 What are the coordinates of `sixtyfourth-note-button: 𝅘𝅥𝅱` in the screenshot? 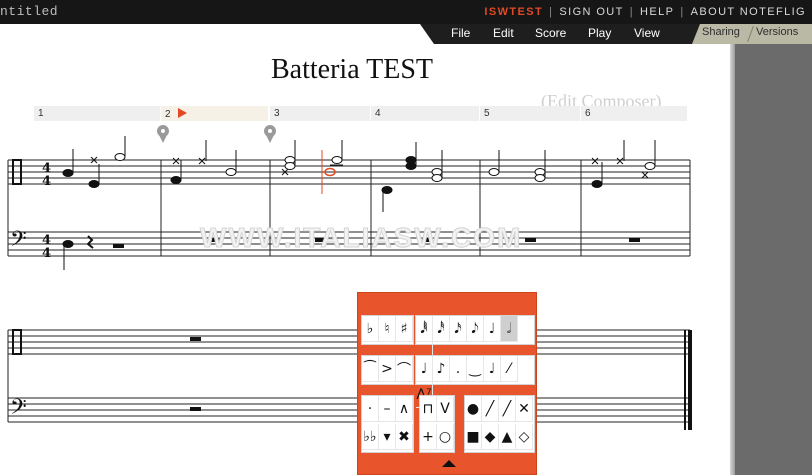 It's located at (424, 329).